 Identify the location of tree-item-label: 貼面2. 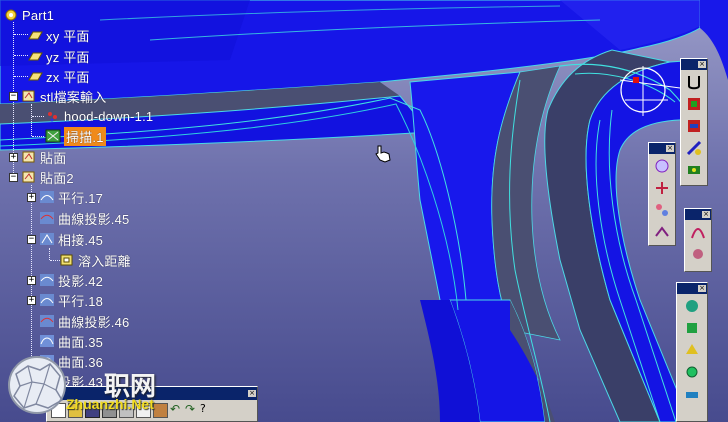
(57, 178).